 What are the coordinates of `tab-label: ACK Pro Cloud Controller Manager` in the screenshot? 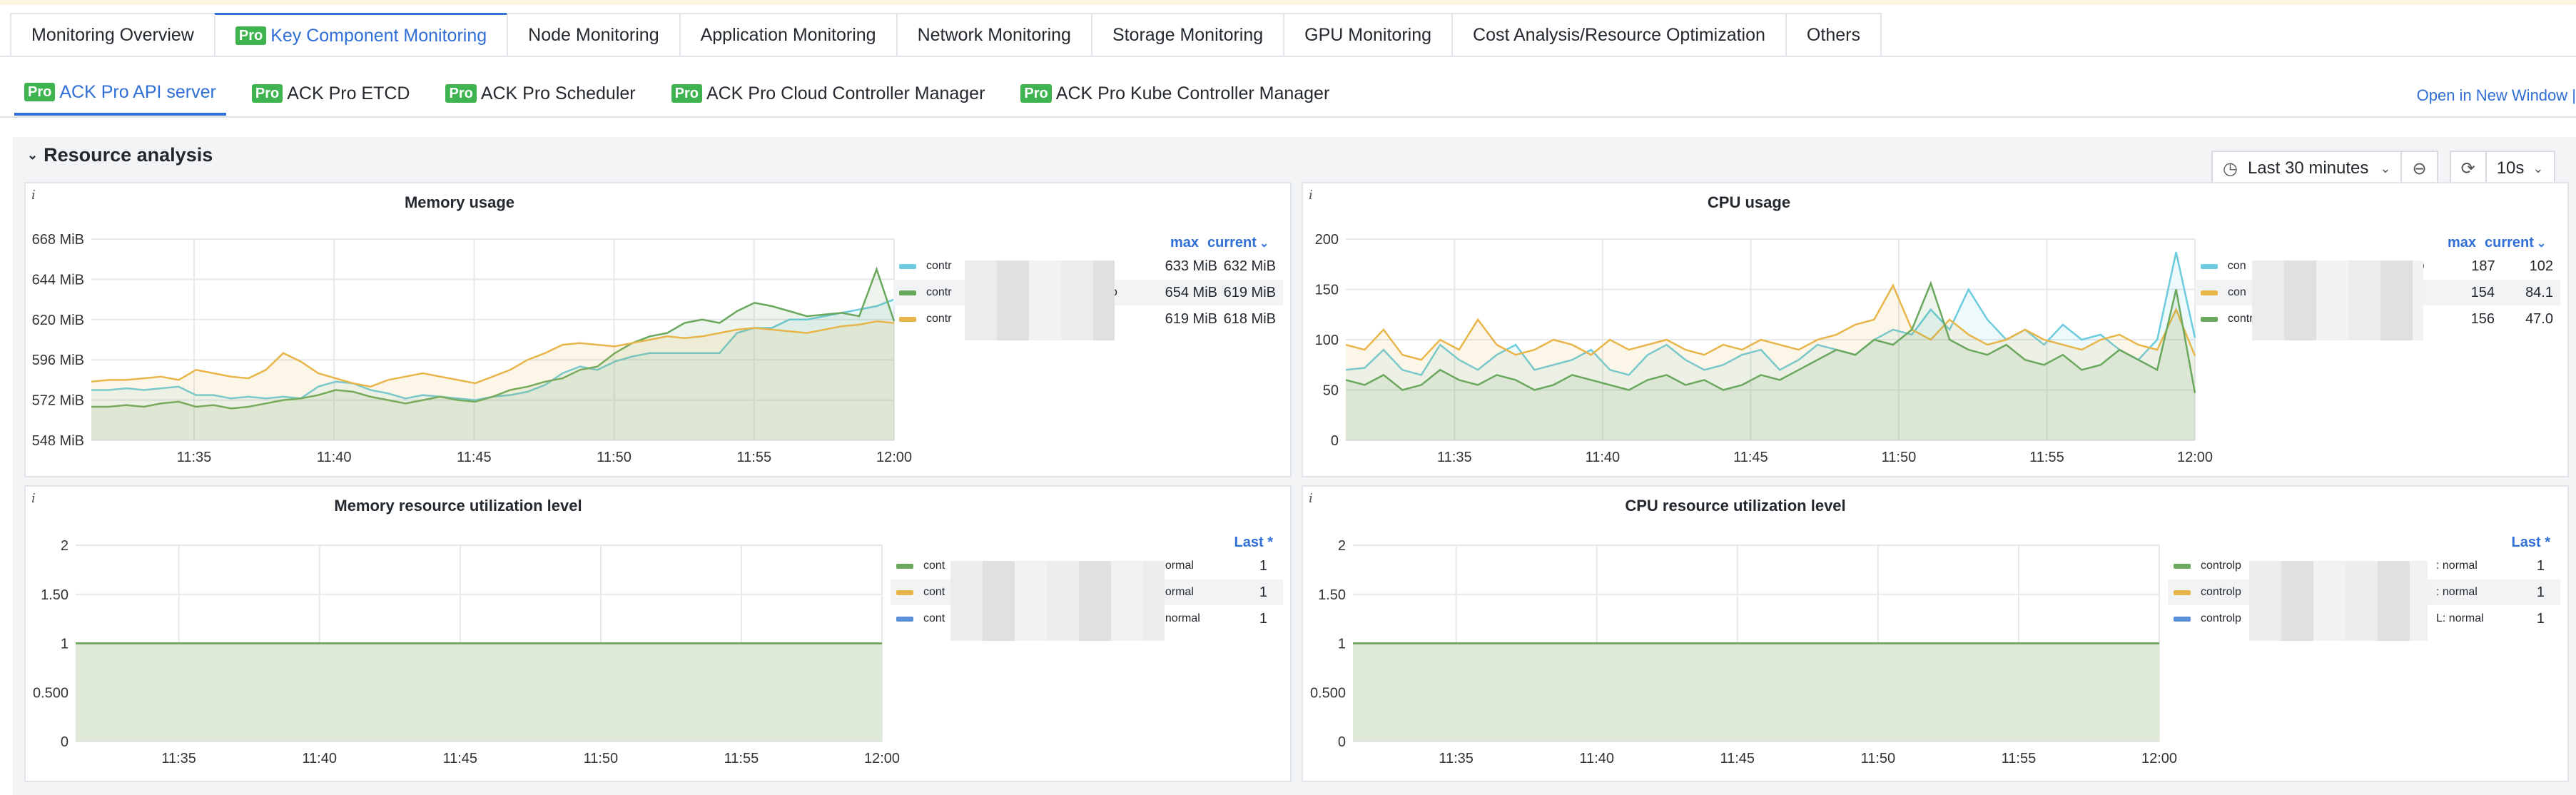 It's located at (845, 93).